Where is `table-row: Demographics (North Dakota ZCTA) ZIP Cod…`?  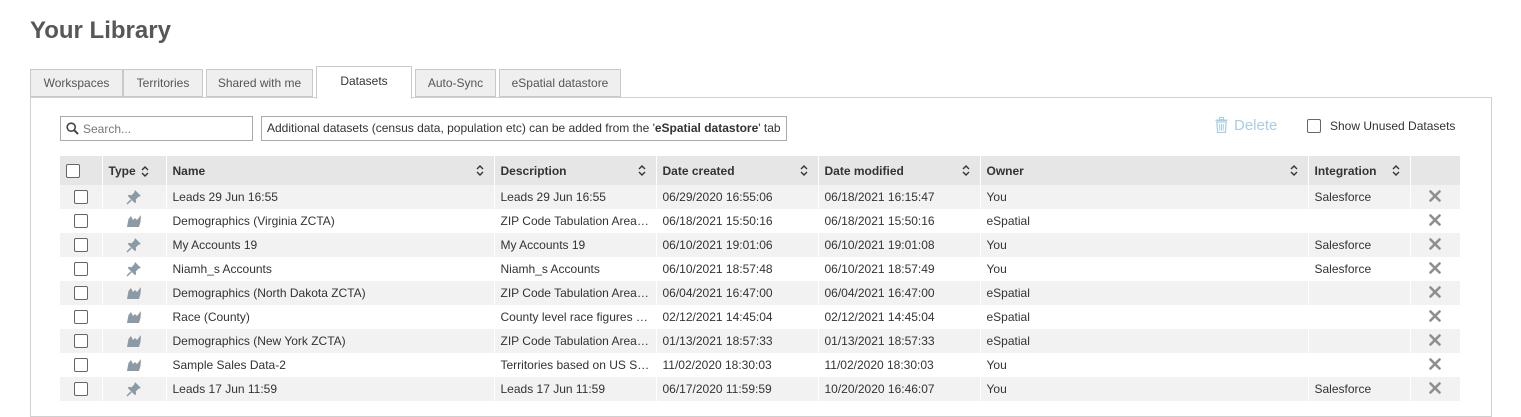
table-row: Demographics (North Dakota ZCTA) ZIP Cod… is located at coordinates (760, 293).